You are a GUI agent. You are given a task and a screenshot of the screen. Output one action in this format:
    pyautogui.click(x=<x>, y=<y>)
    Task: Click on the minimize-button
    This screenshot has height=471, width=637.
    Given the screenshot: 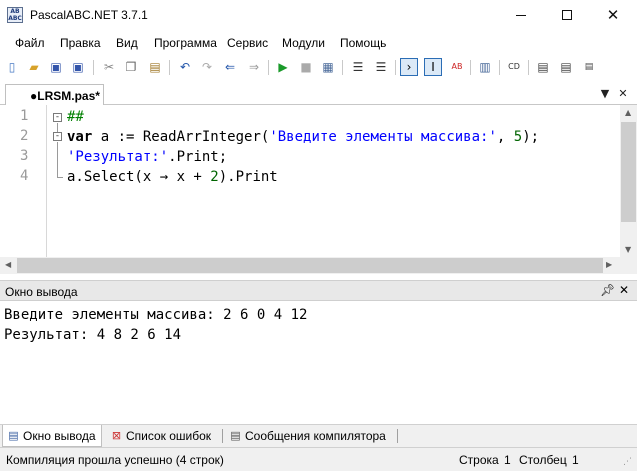 What is the action you would take?
    pyautogui.click(x=521, y=15)
    